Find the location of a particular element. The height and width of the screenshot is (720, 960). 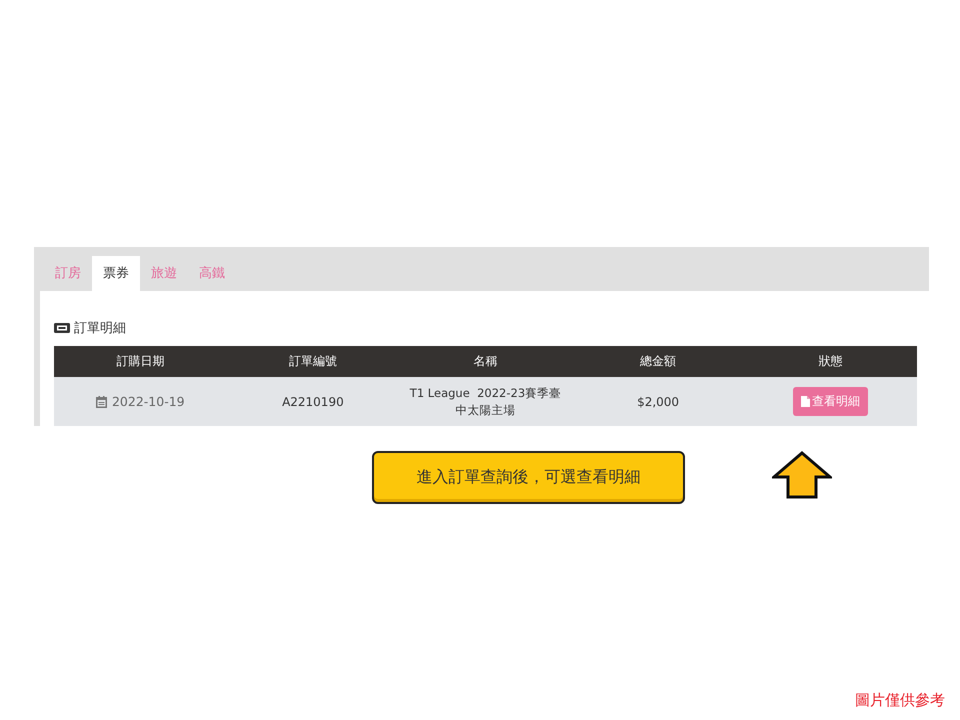

view-details-button: 查看明細 is located at coordinates (830, 401).